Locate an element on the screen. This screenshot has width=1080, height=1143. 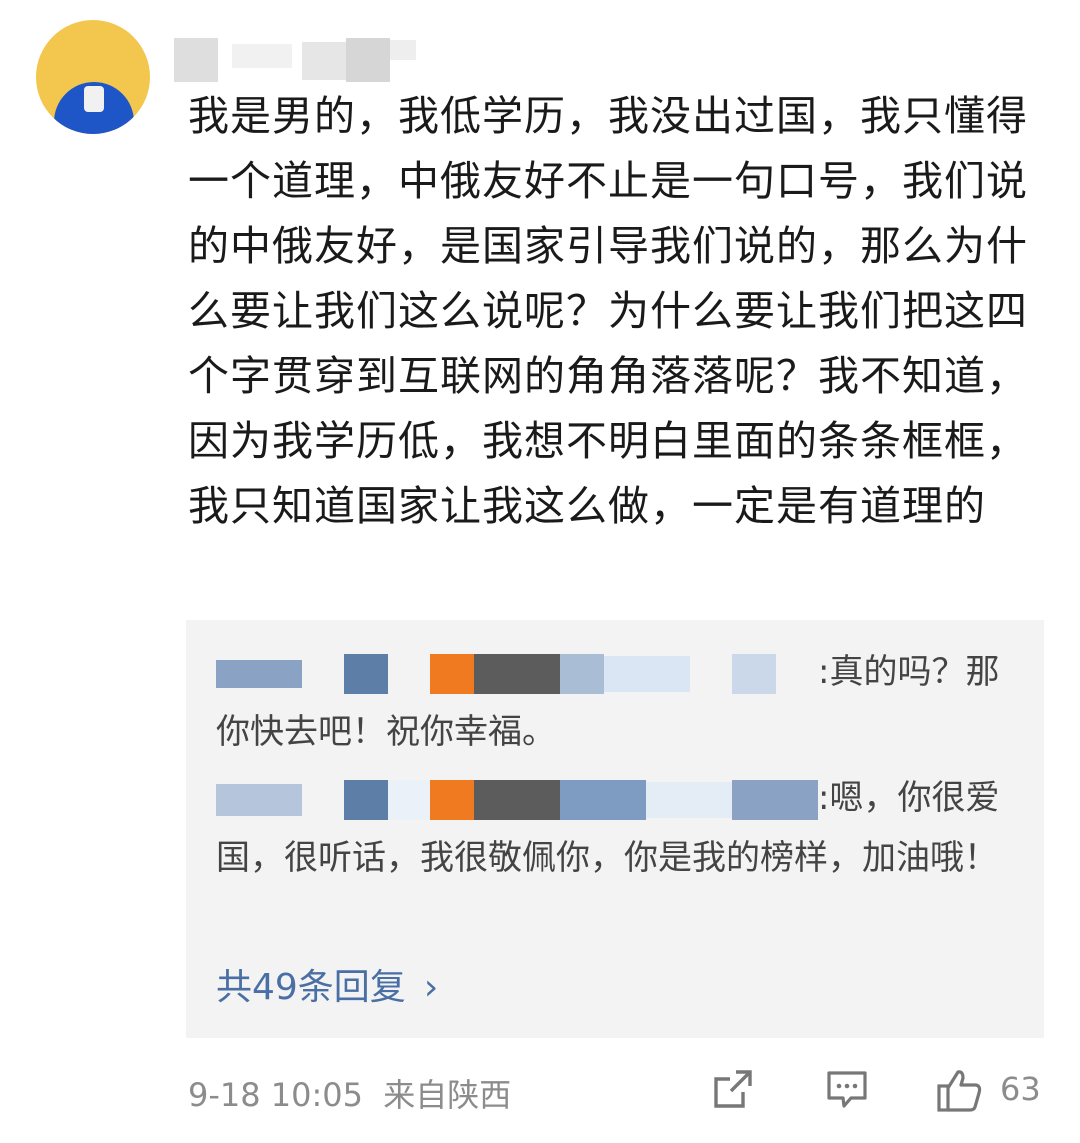
view-all-replies-link: 共49条回复 › is located at coordinates (327, 984).